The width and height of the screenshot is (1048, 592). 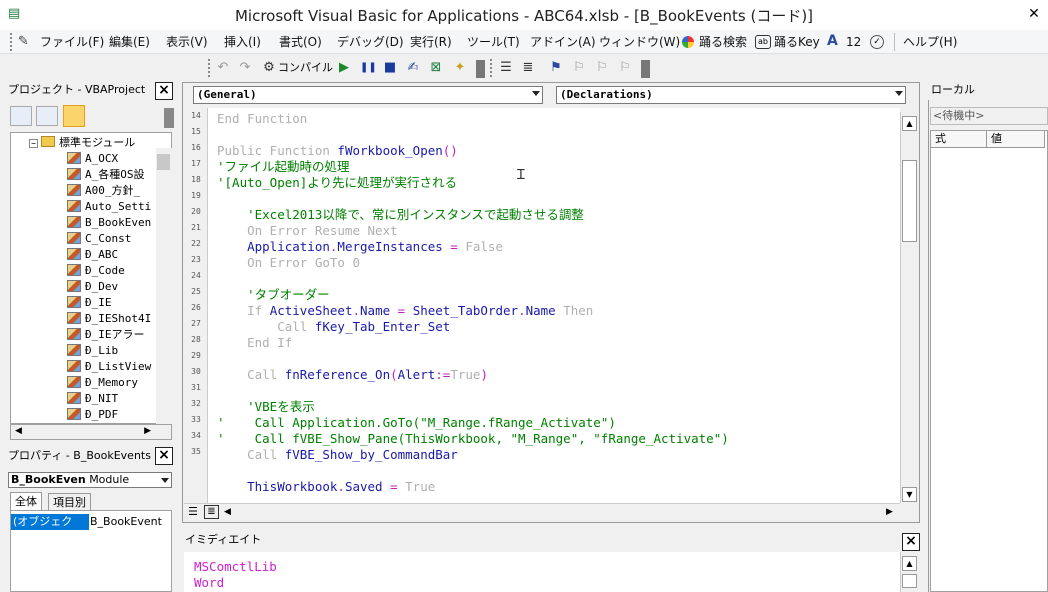 What do you see at coordinates (11, 42) in the screenshot?
I see `menubar-grip-icon` at bounding box center [11, 42].